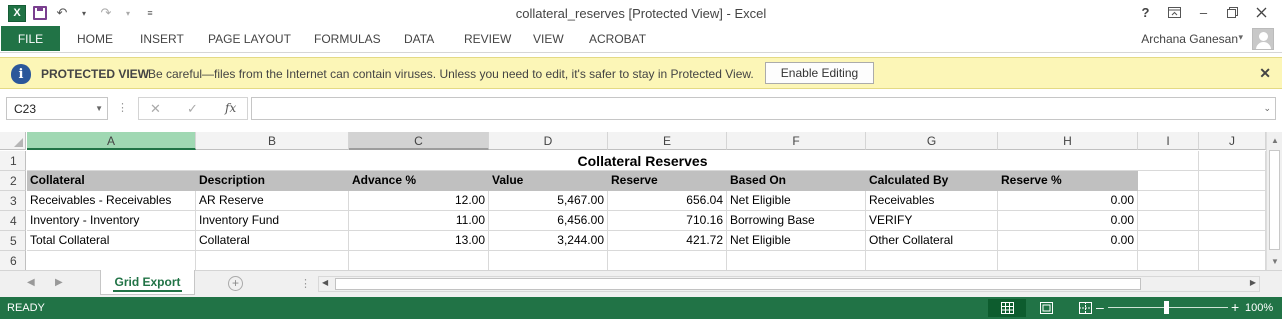 The image size is (1282, 319). What do you see at coordinates (13, 141) in the screenshot?
I see `select-all-button` at bounding box center [13, 141].